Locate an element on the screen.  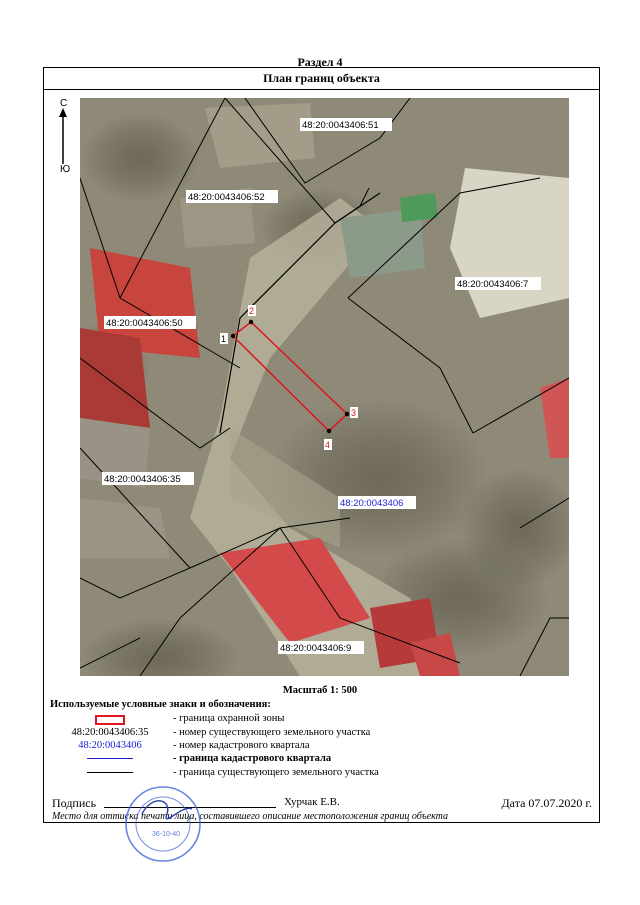
scale-text: Масштаб 1: 500 is located at coordinates (320, 690).